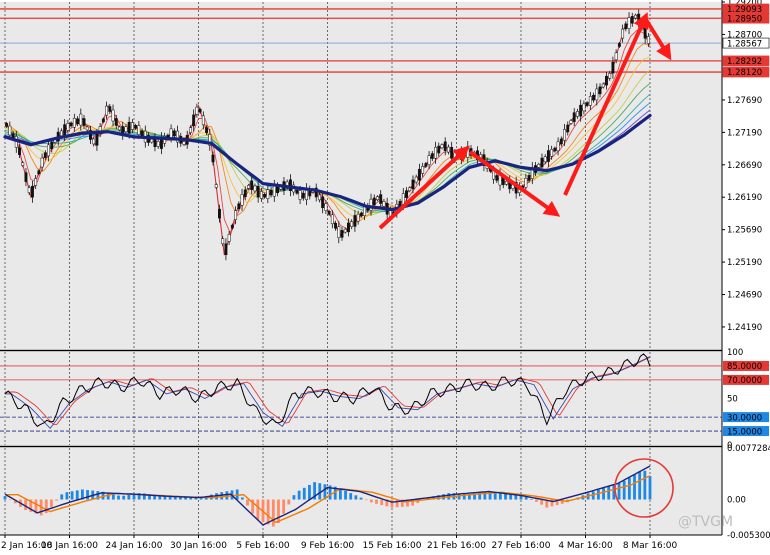  What do you see at coordinates (736, 501) in the screenshot?
I see `macd-tick-label: 0.00` at bounding box center [736, 501].